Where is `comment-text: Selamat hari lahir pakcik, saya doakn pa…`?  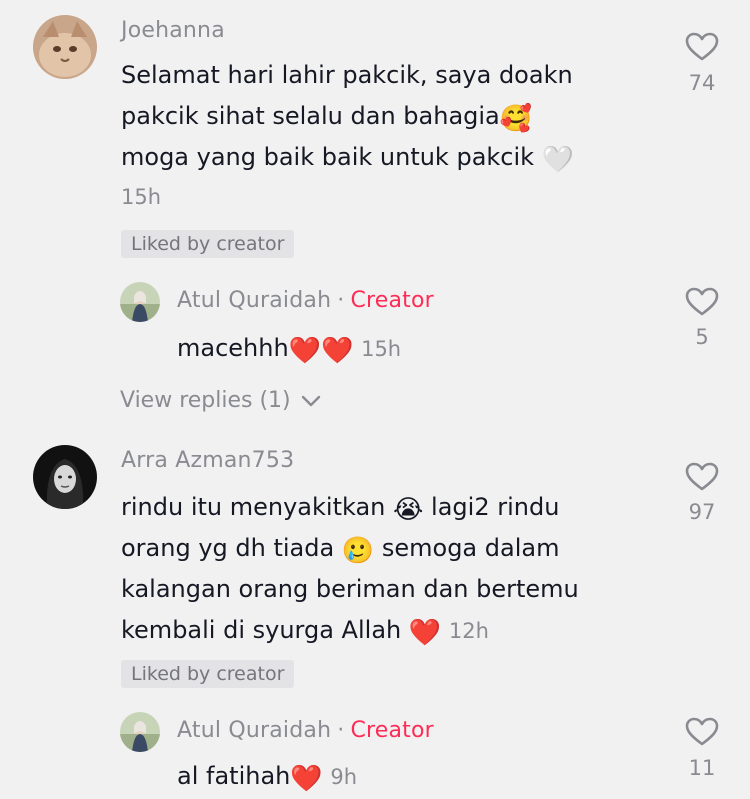 comment-text: Selamat hari lahir pakcik, saya doakn pa… is located at coordinates (347, 116).